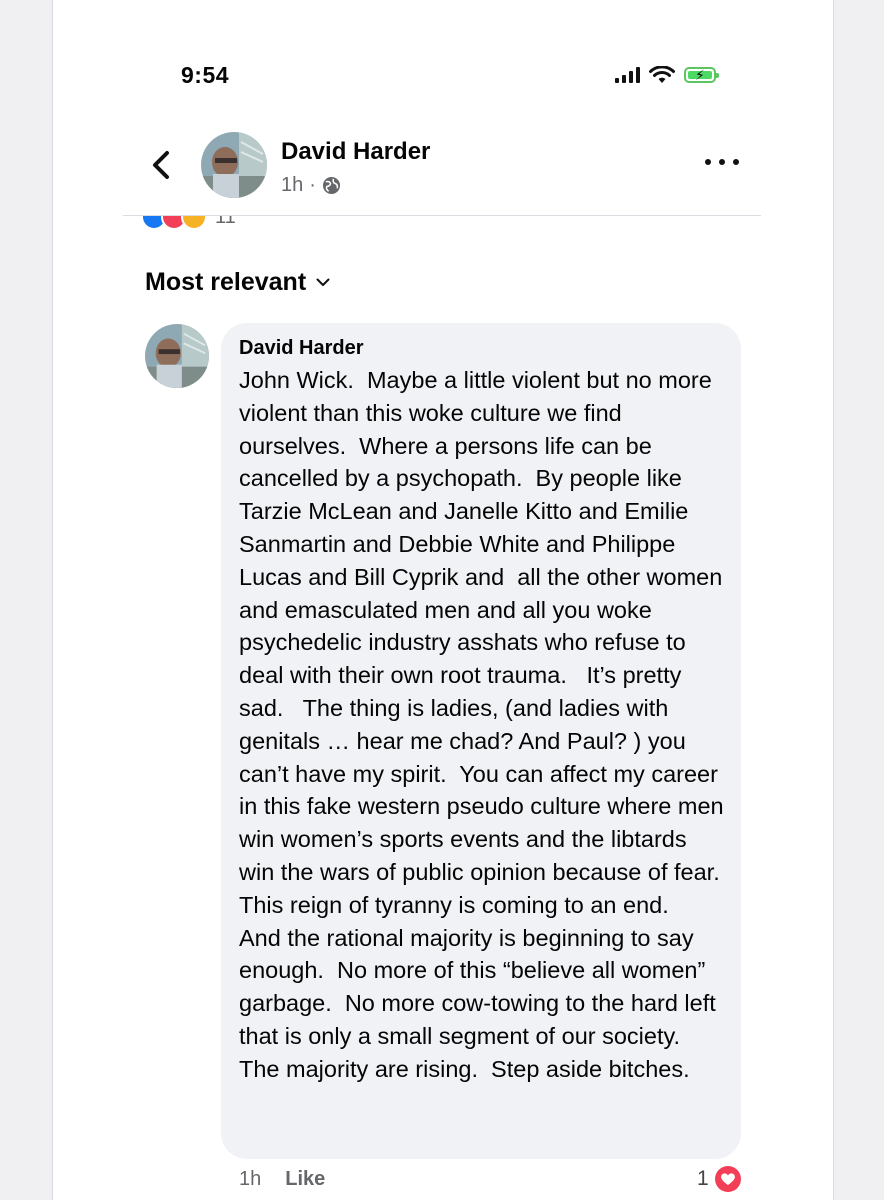  I want to click on sort-label: Most relevant, so click(226, 282).